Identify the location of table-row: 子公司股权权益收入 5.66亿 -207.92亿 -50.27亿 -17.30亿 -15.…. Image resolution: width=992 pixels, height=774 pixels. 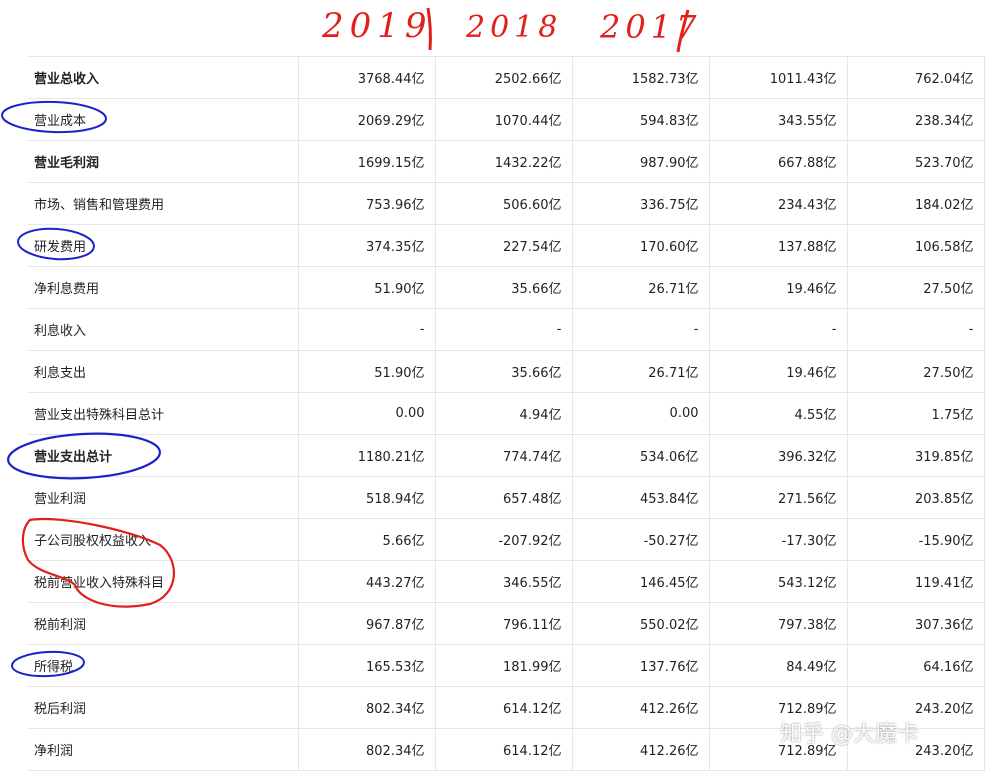
(506, 539).